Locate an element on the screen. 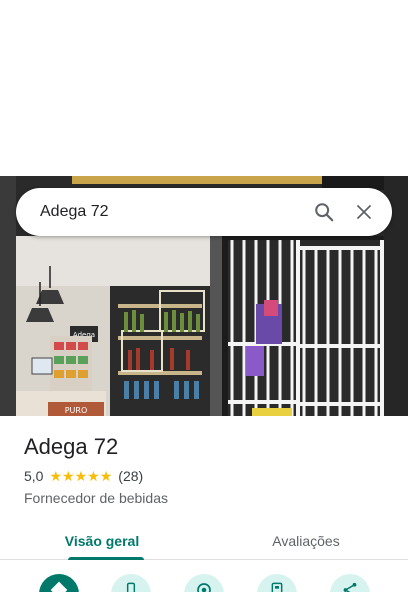 Image resolution: width=408 pixels, height=592 pixels. rating-value: 5,0 is located at coordinates (34, 476).